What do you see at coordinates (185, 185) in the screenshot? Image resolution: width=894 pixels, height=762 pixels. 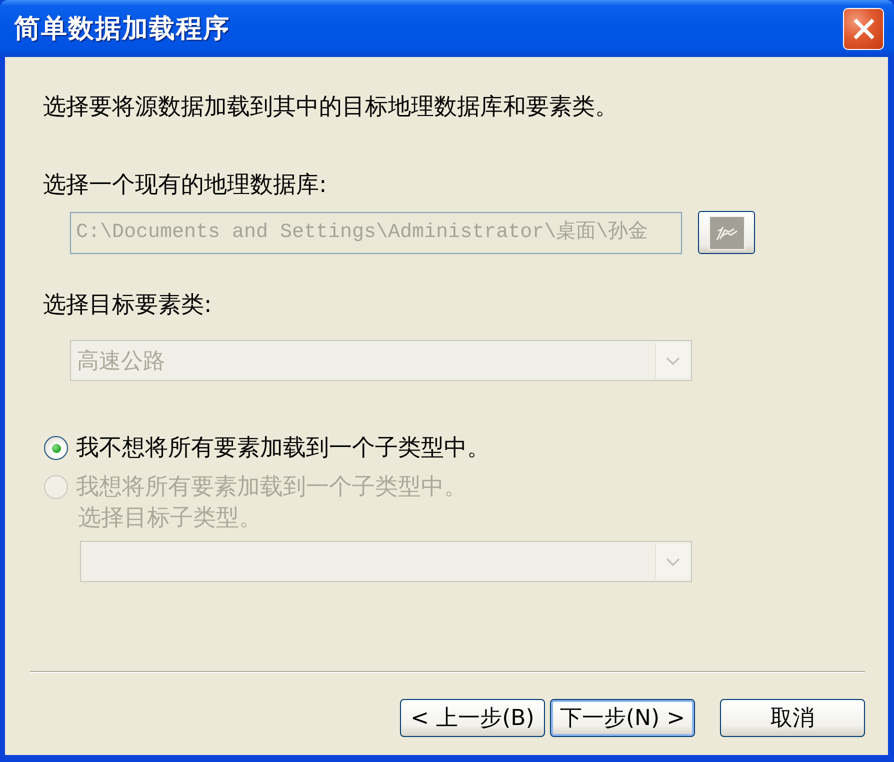 I see `field-label: 选择一个现有的地理数据库:` at bounding box center [185, 185].